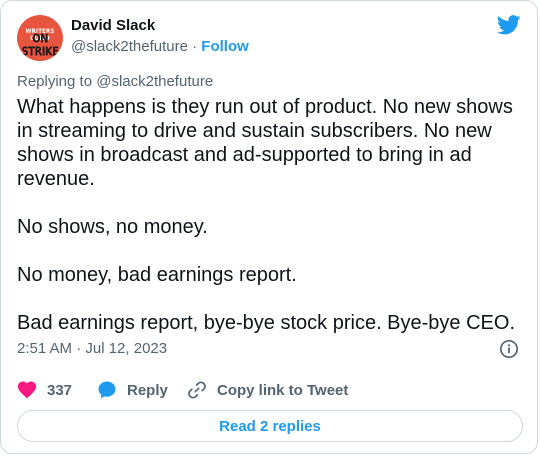 The image size is (540, 456). I want to click on replying-to: Replying to @slack2thefuture, so click(115, 81).